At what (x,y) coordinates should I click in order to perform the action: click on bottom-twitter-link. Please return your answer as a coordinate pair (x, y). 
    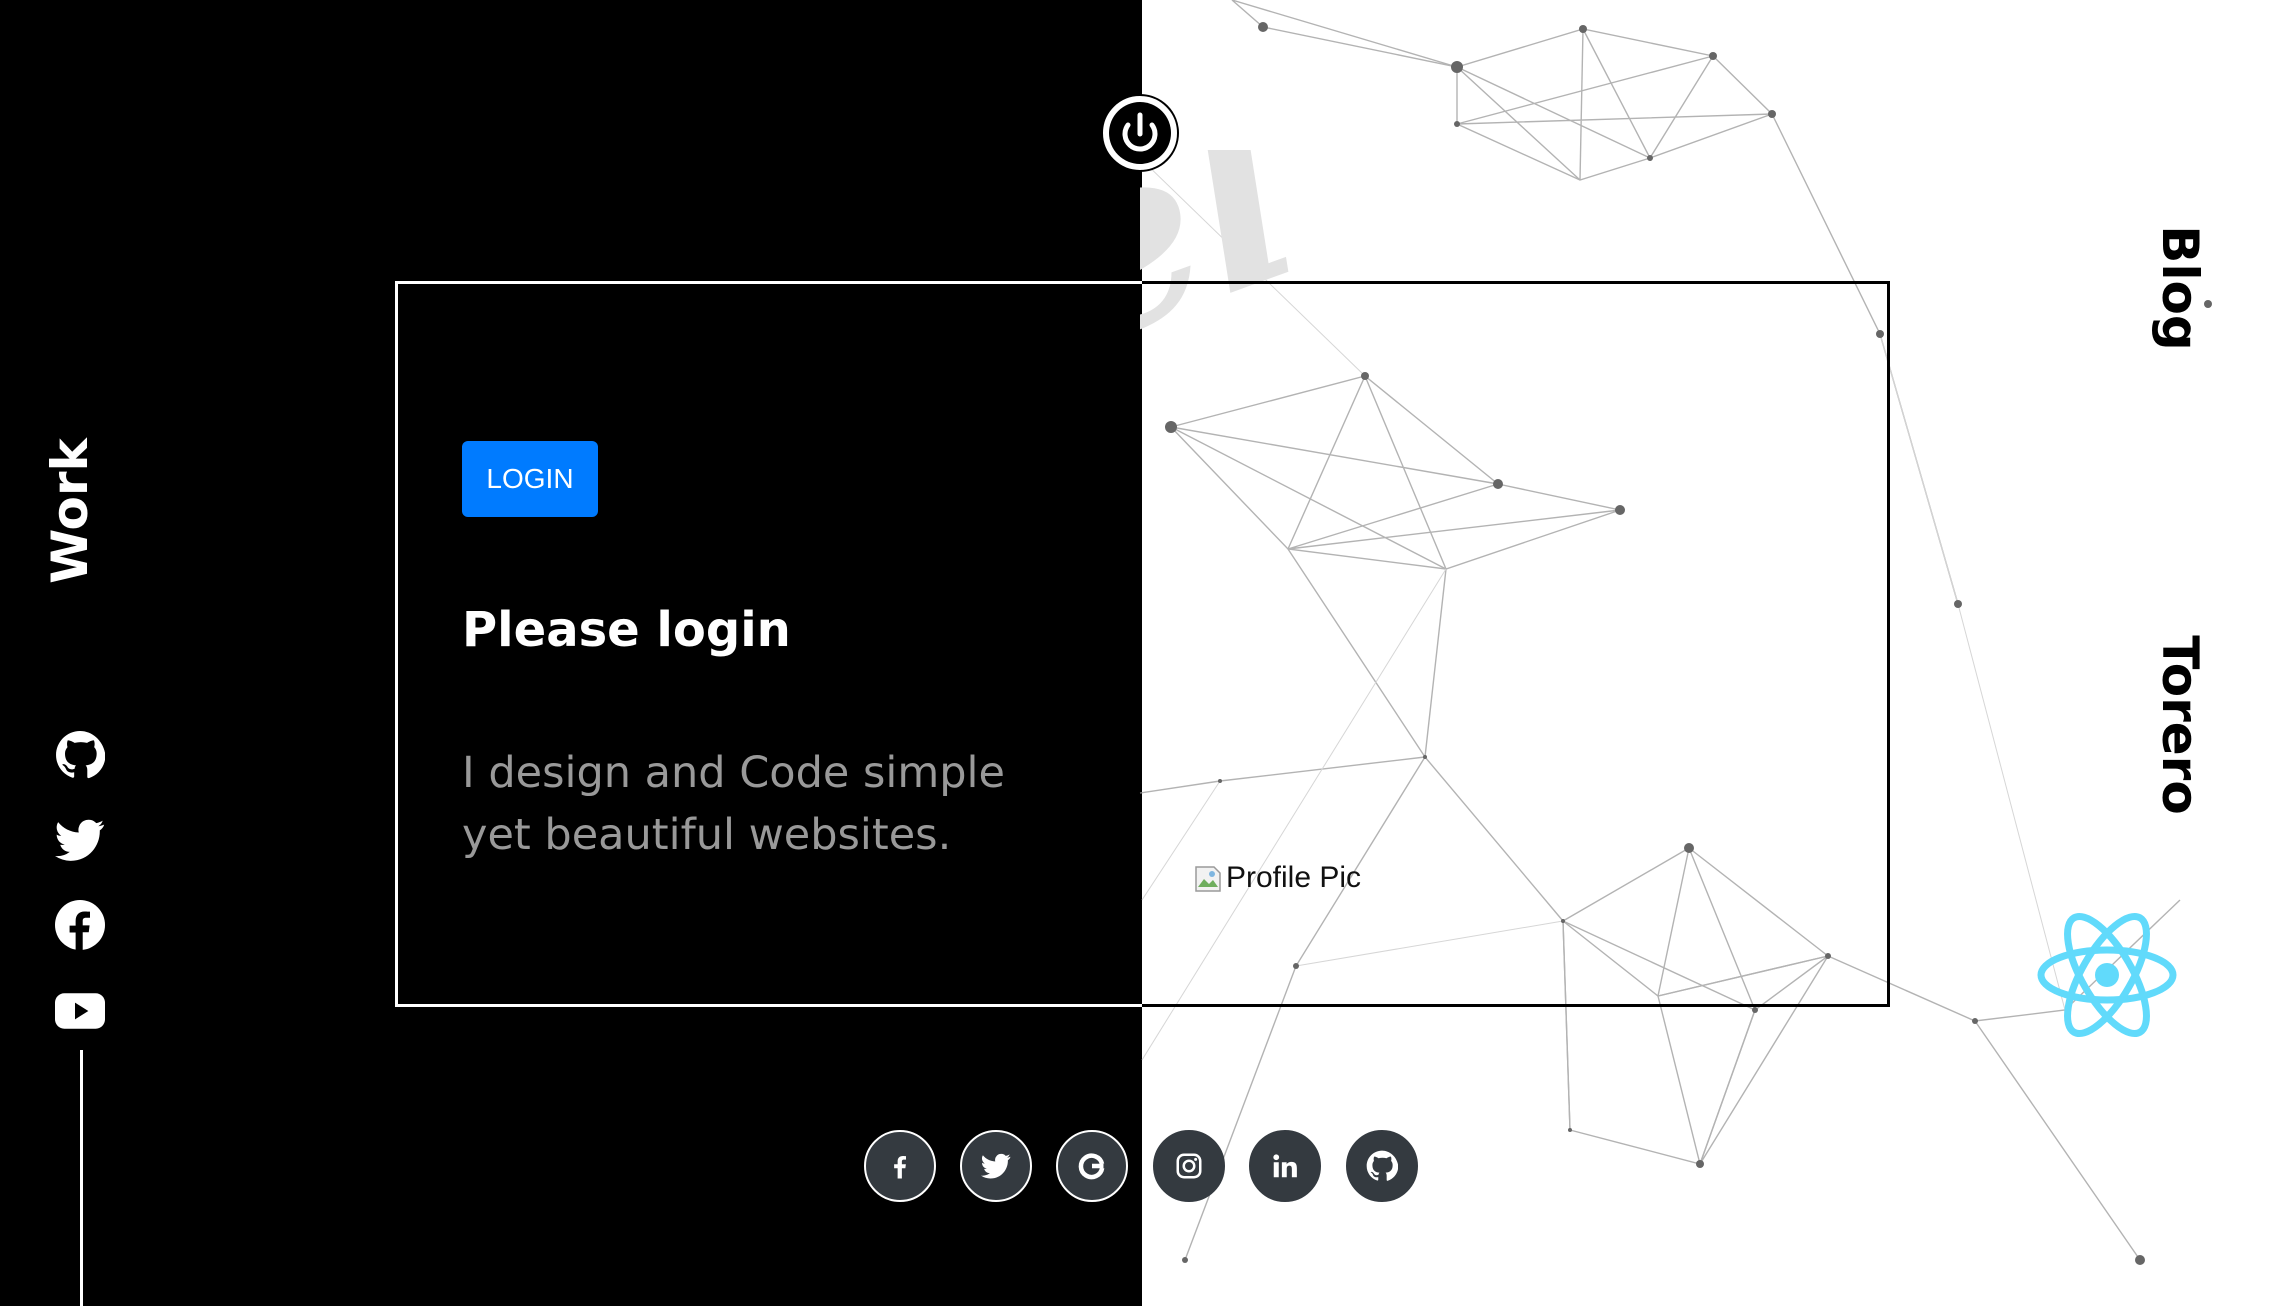
    Looking at the image, I should click on (996, 1166).